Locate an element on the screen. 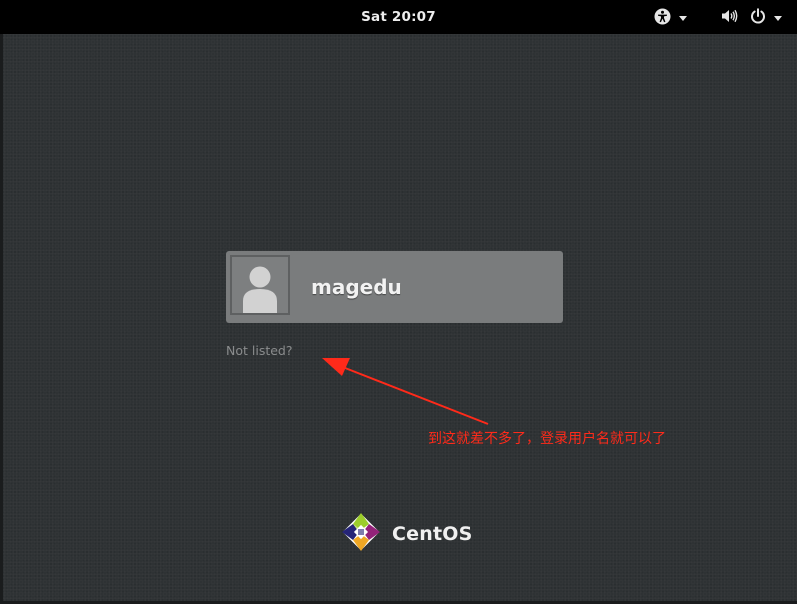  annotation-text: 到这就差不多了，登录用户名就可以了 is located at coordinates (547, 439).